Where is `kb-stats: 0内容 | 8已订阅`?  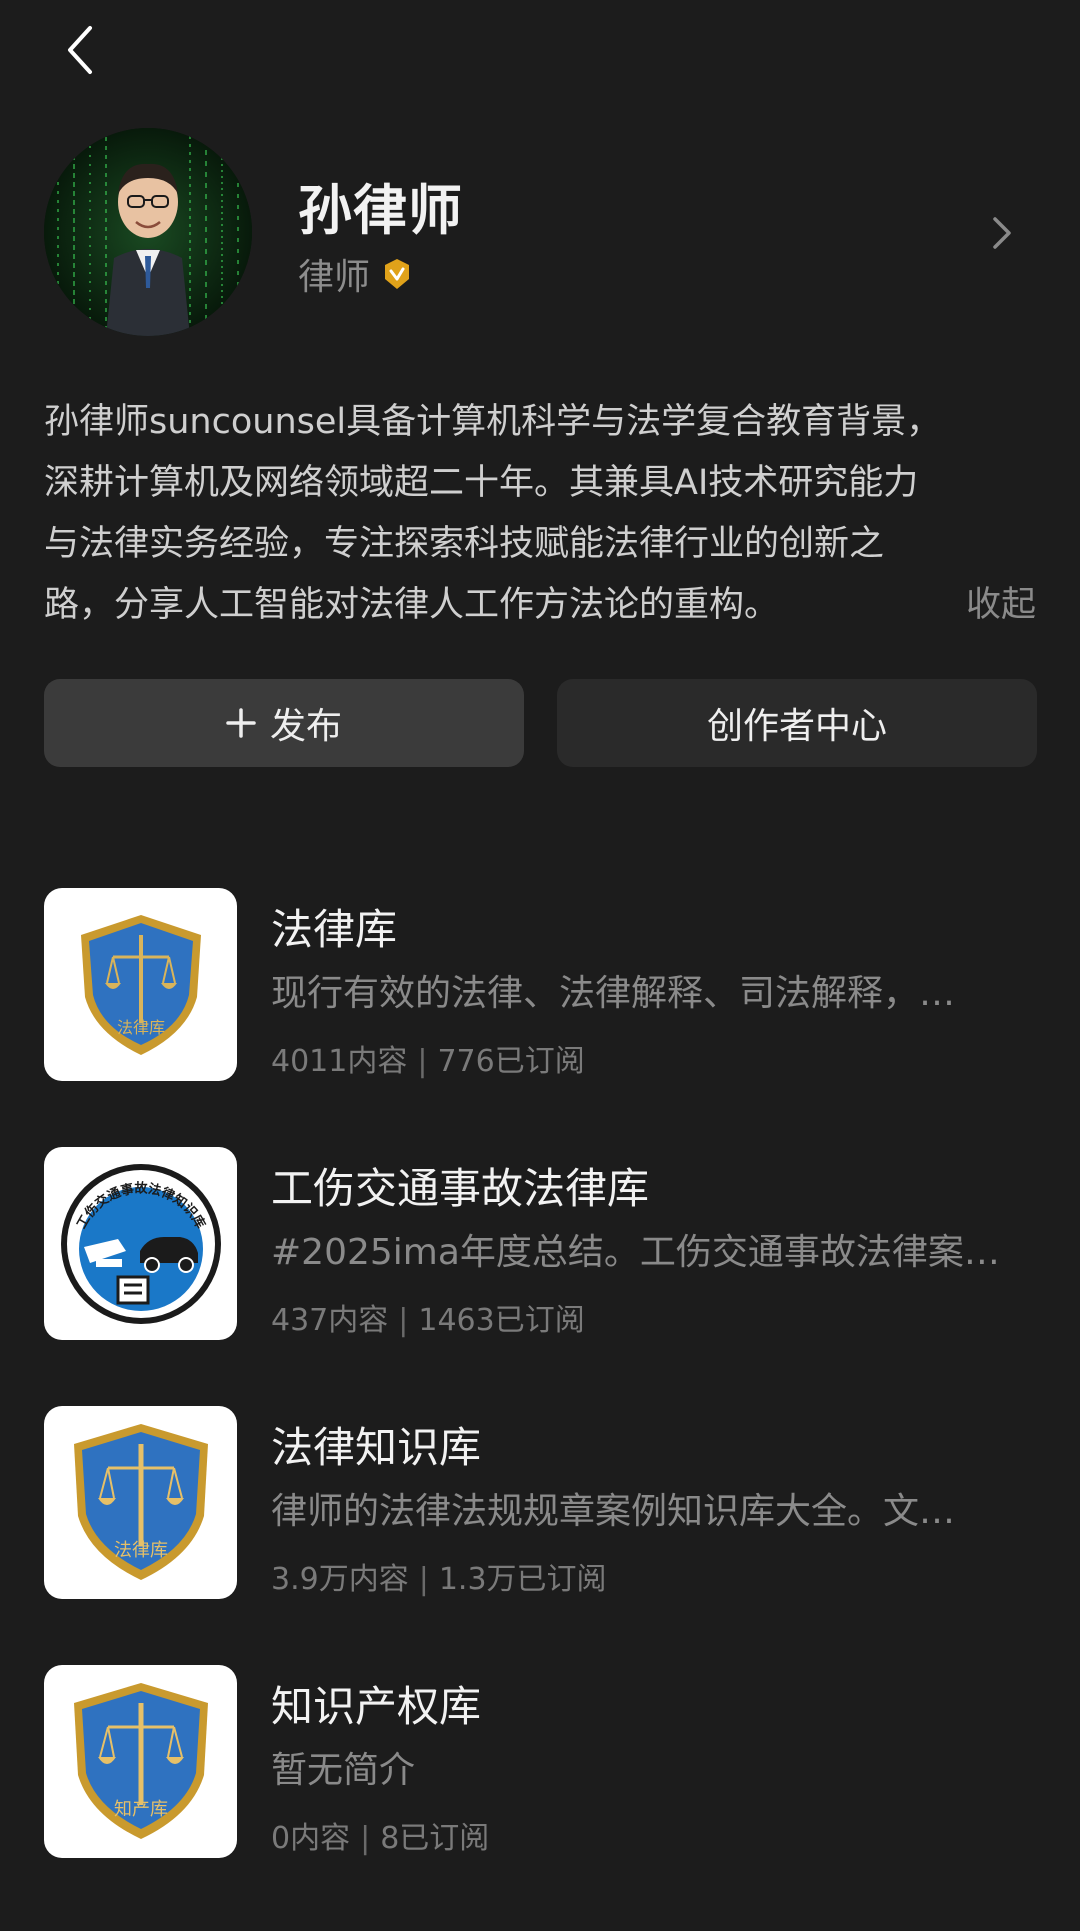 kb-stats: 0内容 | 8已订阅 is located at coordinates (380, 1835).